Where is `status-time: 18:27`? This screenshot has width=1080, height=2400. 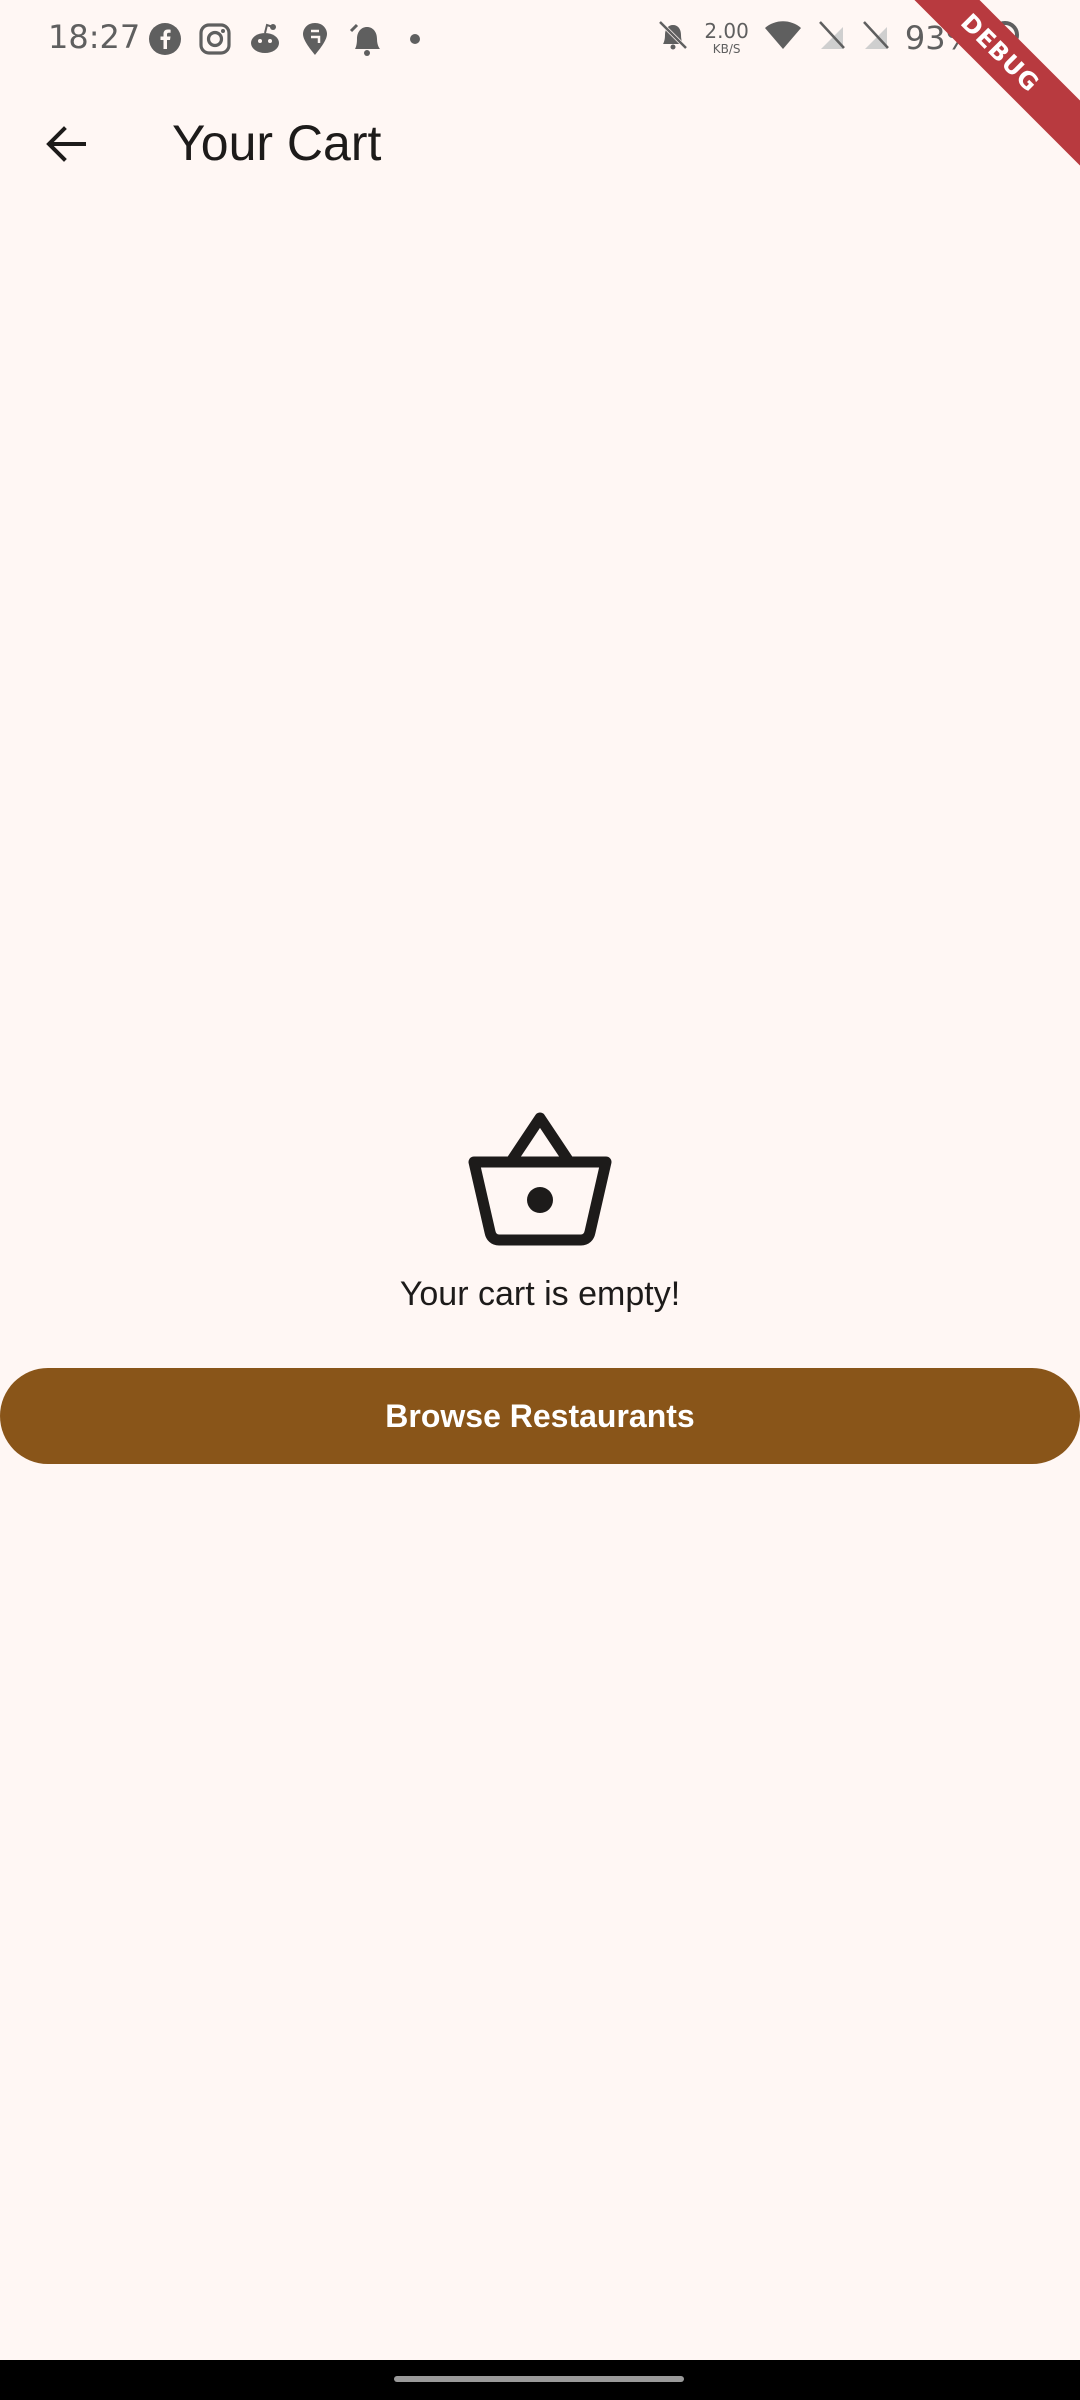 status-time: 18:27 is located at coordinates (94, 37).